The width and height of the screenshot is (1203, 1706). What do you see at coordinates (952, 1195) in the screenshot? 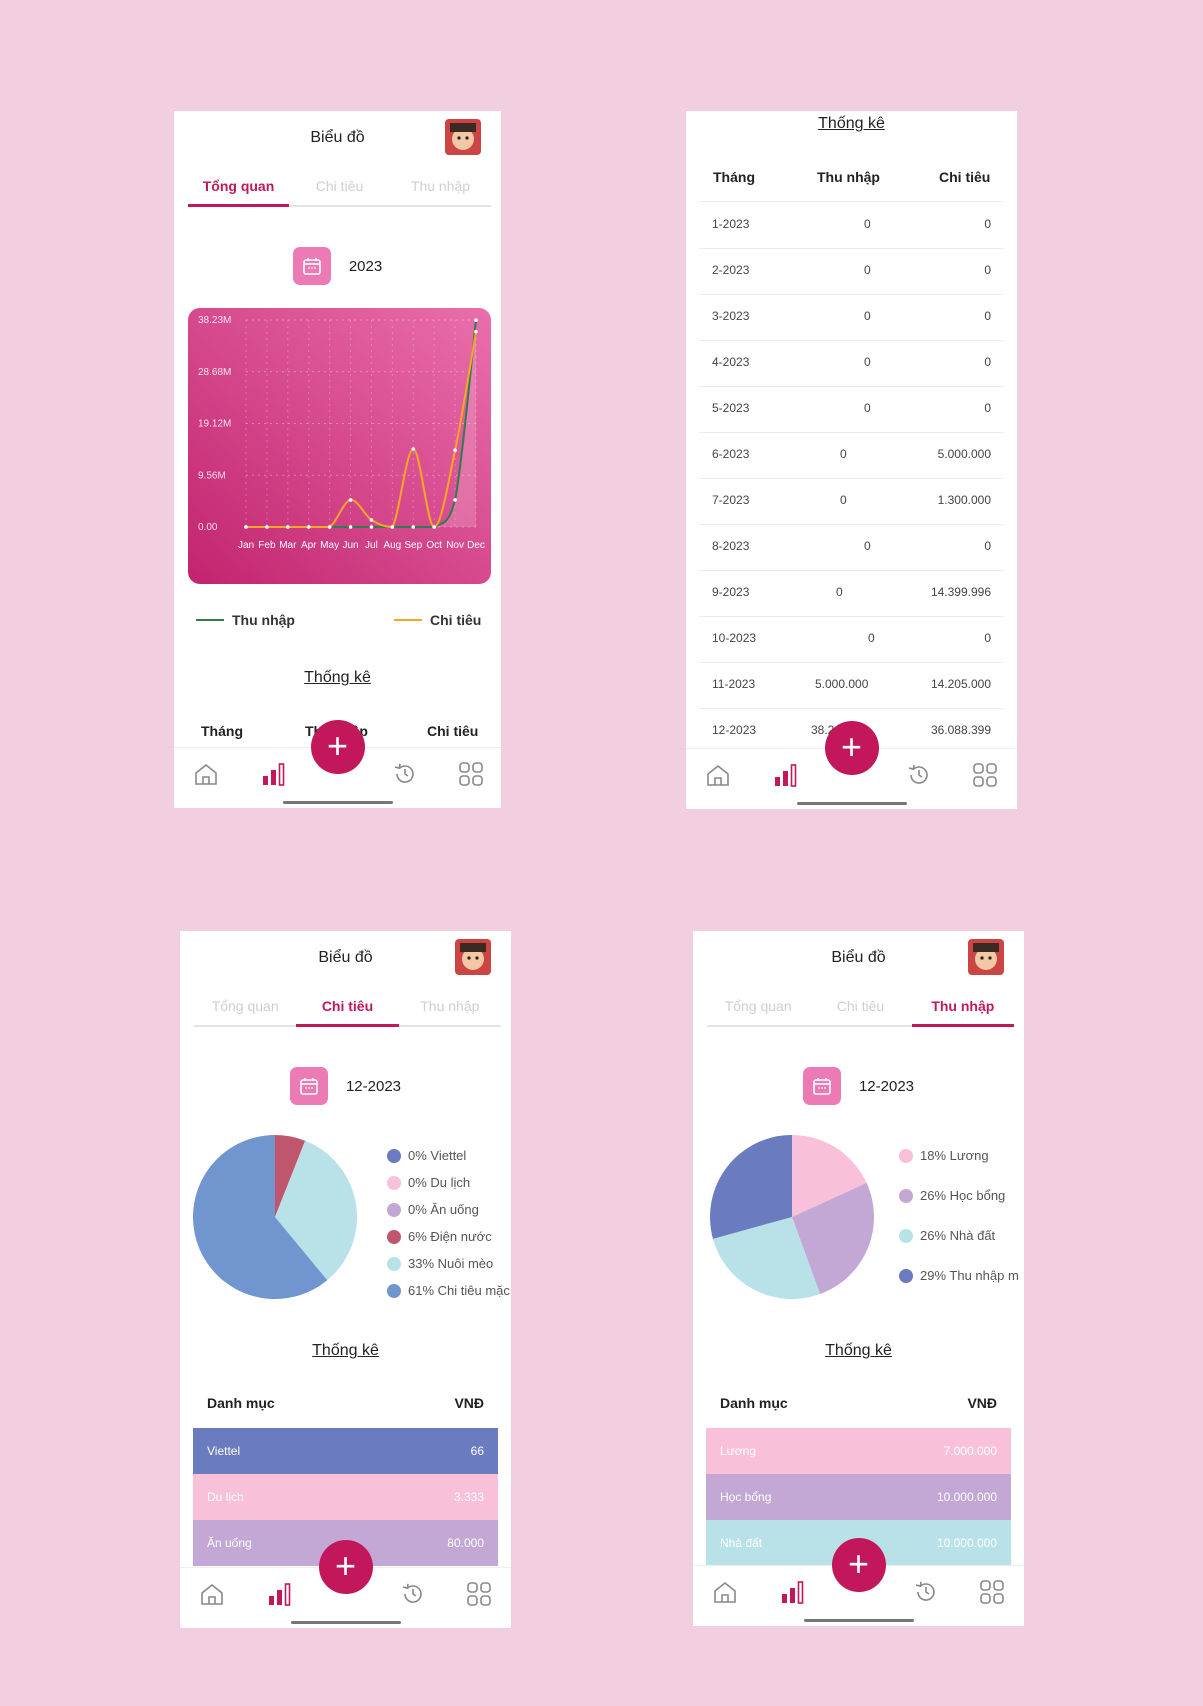
I see `legend-item: 26% Học bổng` at bounding box center [952, 1195].